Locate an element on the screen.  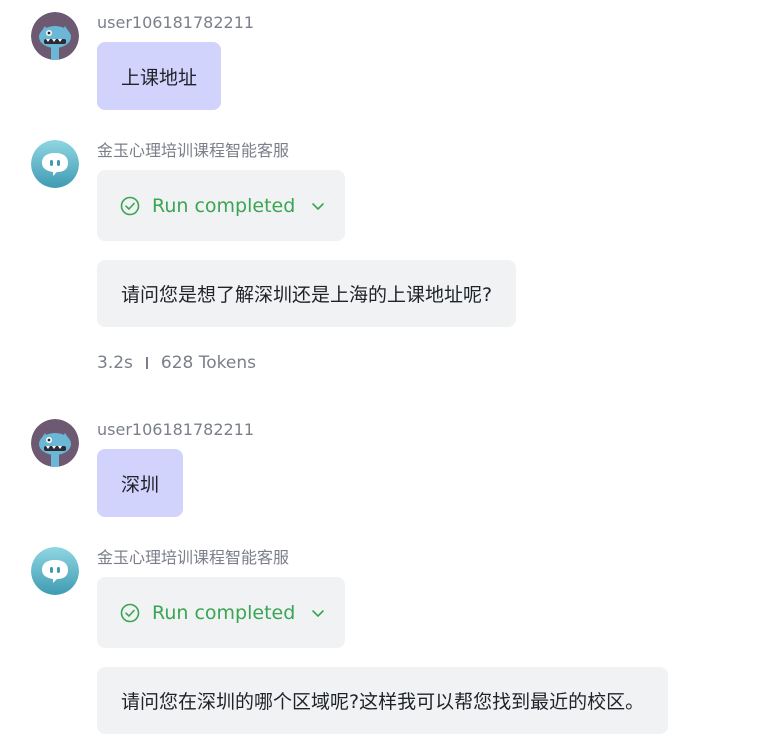
response-time: 3.2s is located at coordinates (115, 363).